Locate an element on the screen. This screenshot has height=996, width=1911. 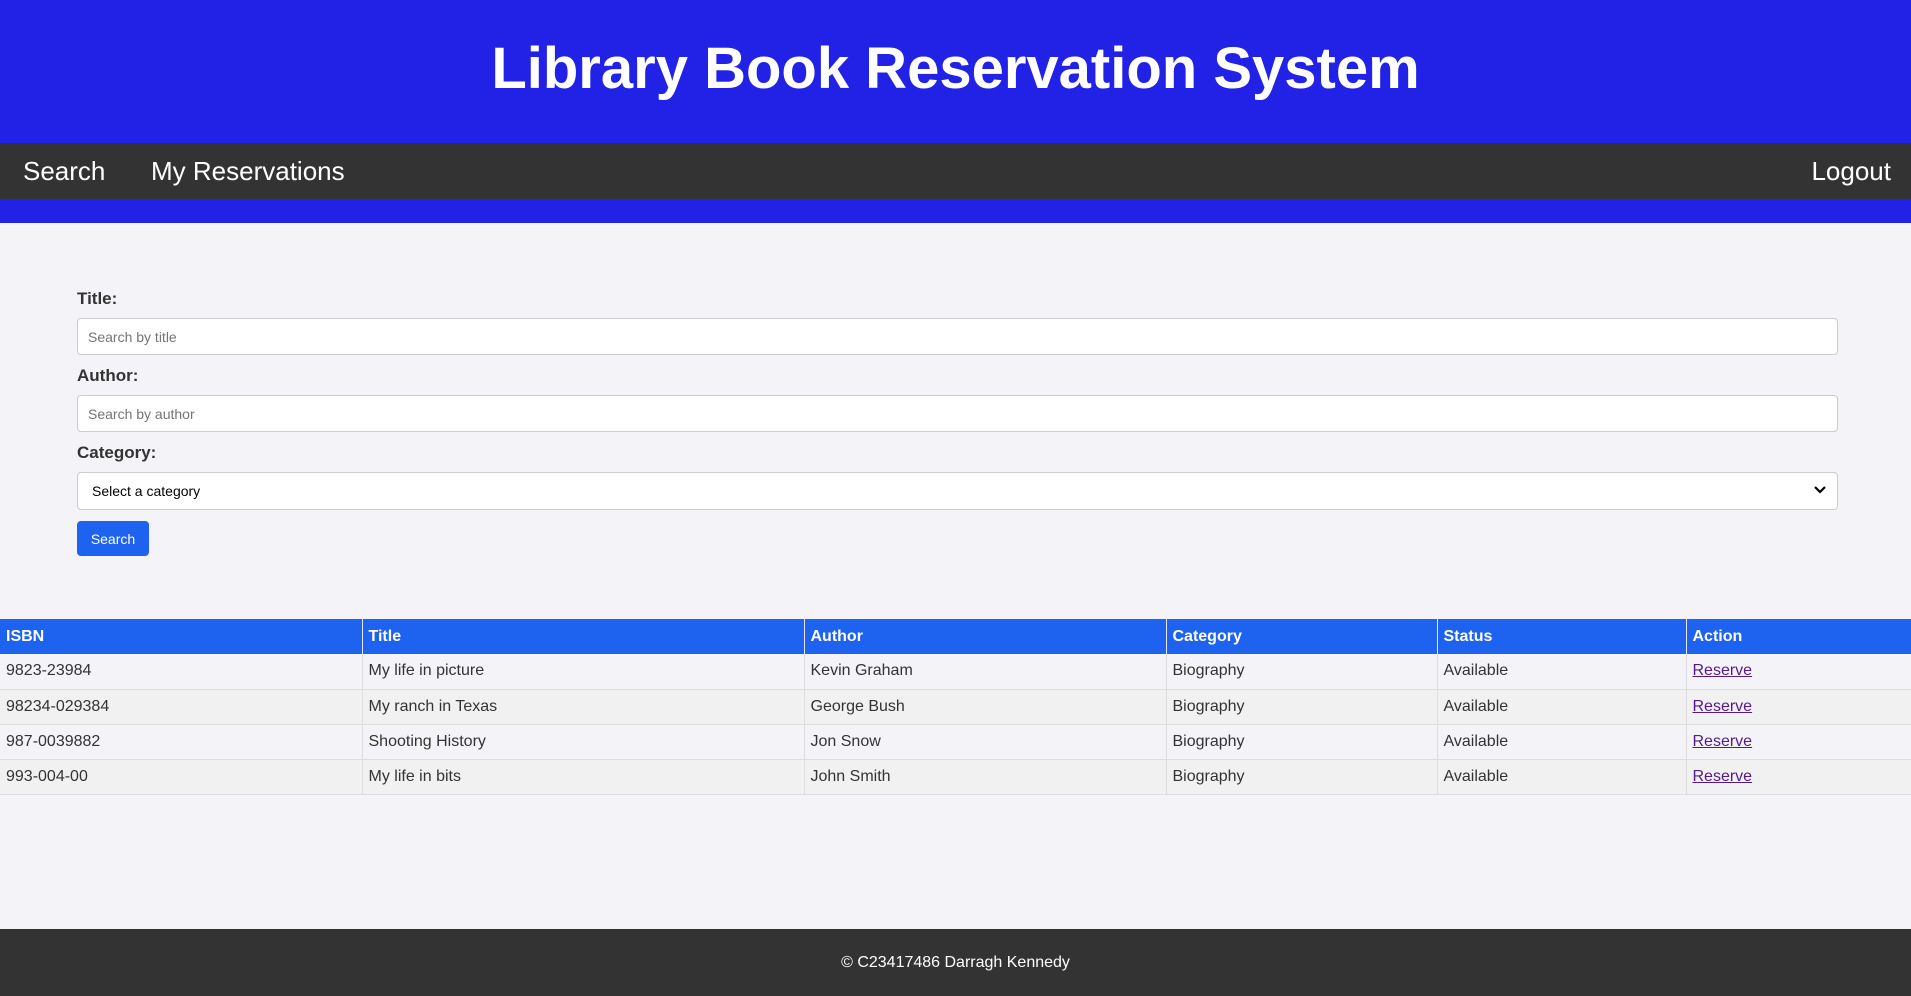
cell-author: George Bush is located at coordinates (985, 706).